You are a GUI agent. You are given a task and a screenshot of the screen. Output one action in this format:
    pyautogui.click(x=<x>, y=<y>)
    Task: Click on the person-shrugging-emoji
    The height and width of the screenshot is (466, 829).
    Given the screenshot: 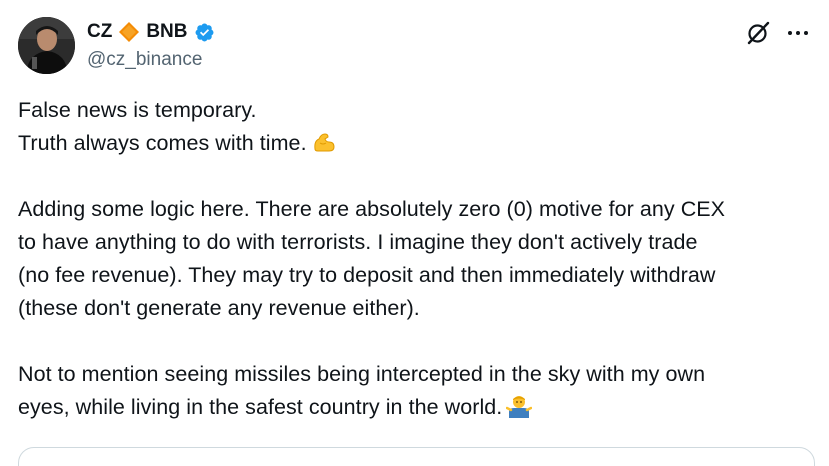 What is the action you would take?
    pyautogui.click(x=519, y=406)
    